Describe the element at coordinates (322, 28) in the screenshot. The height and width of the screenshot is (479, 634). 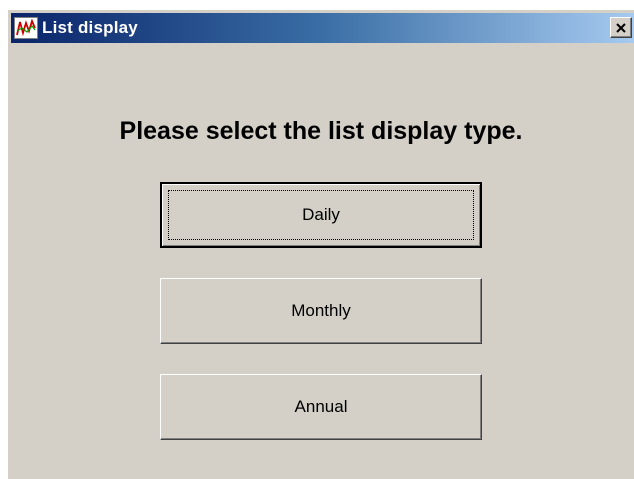
I see `title-bar: List display` at that location.